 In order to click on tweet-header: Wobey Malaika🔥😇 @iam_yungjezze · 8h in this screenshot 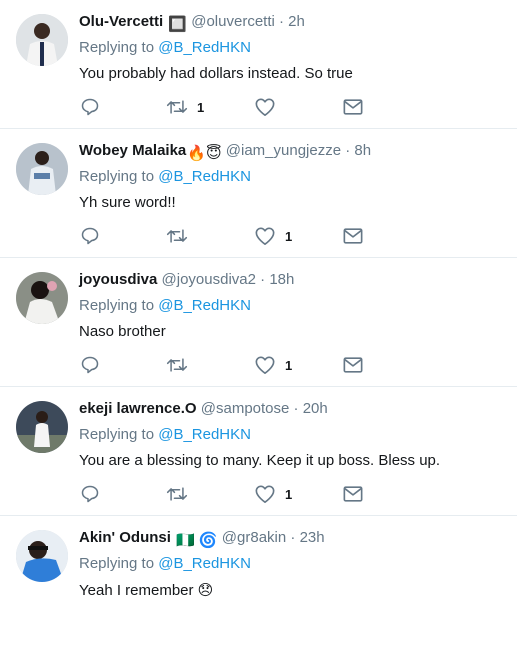, I will do `click(225, 152)`.